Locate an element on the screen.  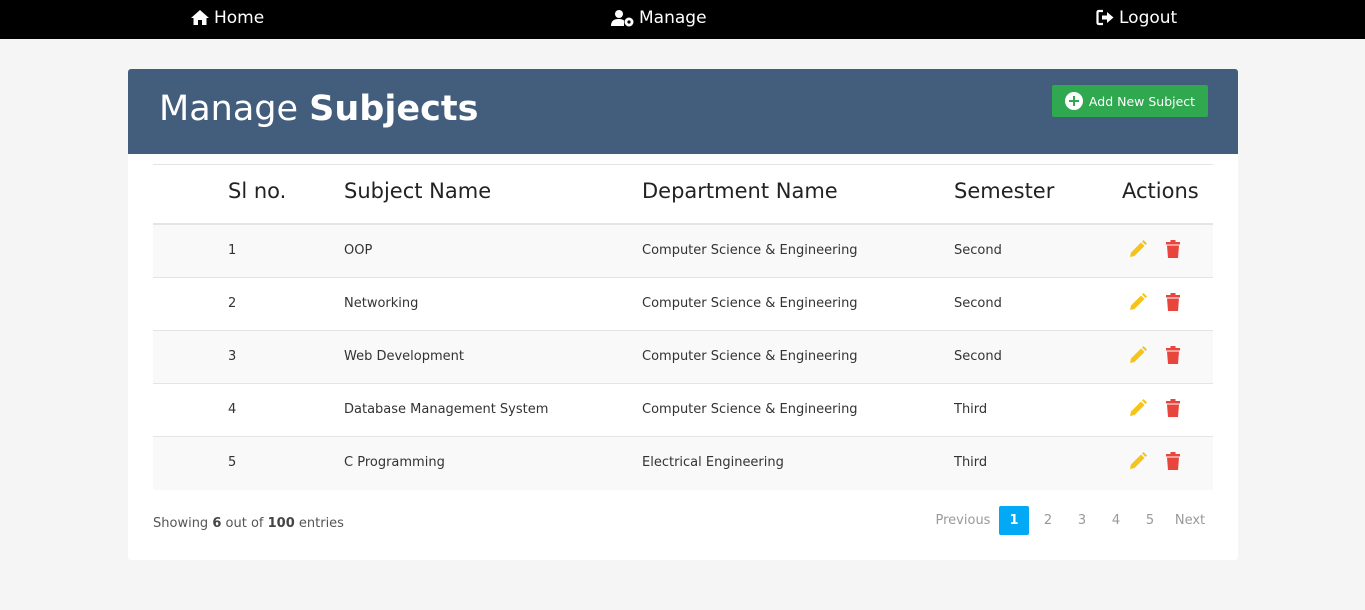
card-header: Manage Subjects Add New Subject is located at coordinates (683, 111).